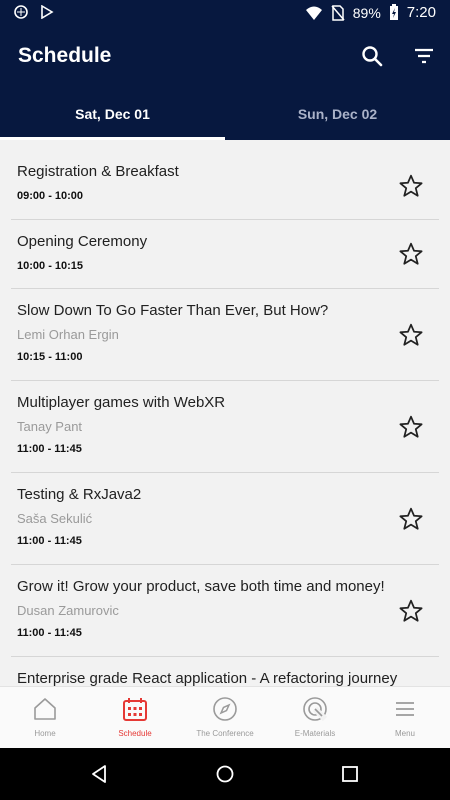 The height and width of the screenshot is (800, 450). I want to click on nav-e-materials-label: E-Materials, so click(315, 733).